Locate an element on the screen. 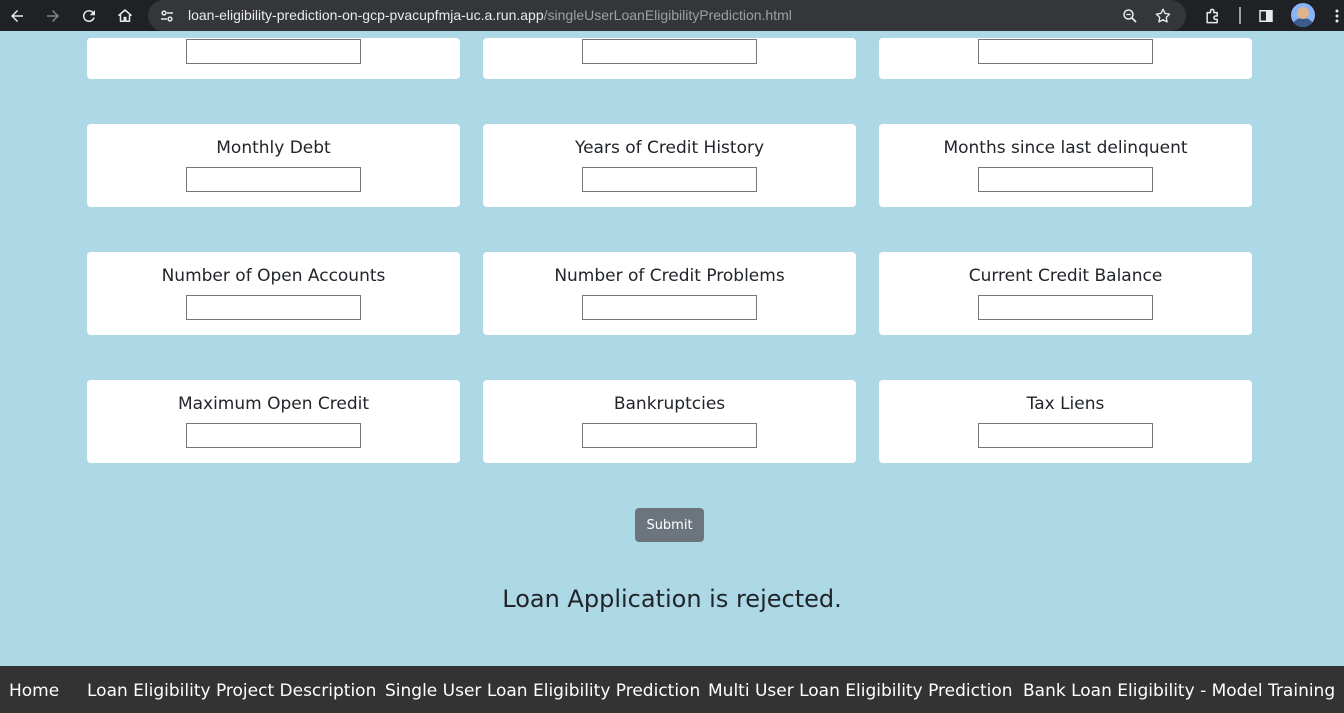 The width and height of the screenshot is (1344, 713). nav-link-single-user-prediction: Single User Loan Eligibility Prediction is located at coordinates (542, 689).